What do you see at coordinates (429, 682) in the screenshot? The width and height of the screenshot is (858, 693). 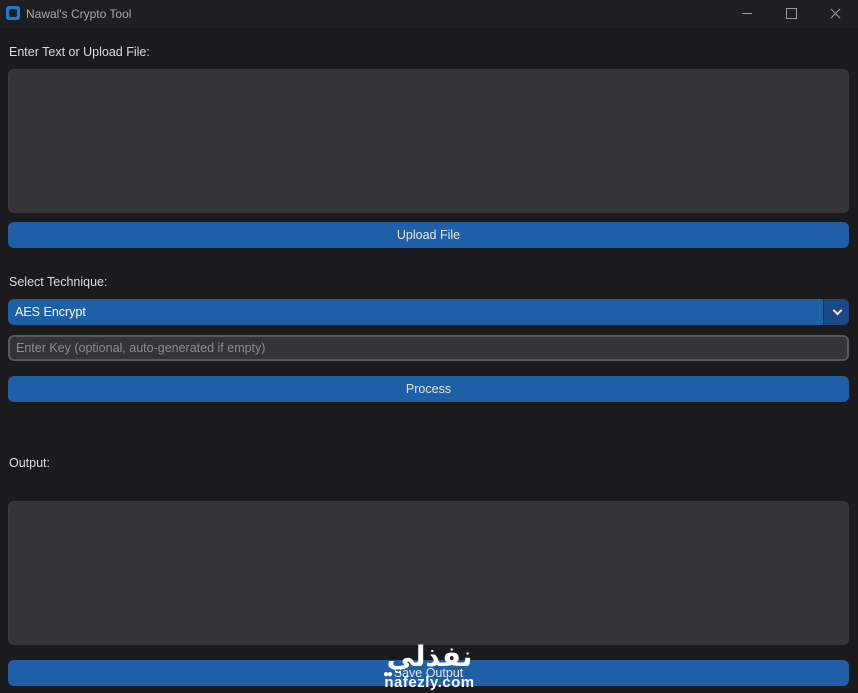 I see `watermark-url: nafezly.com` at bounding box center [429, 682].